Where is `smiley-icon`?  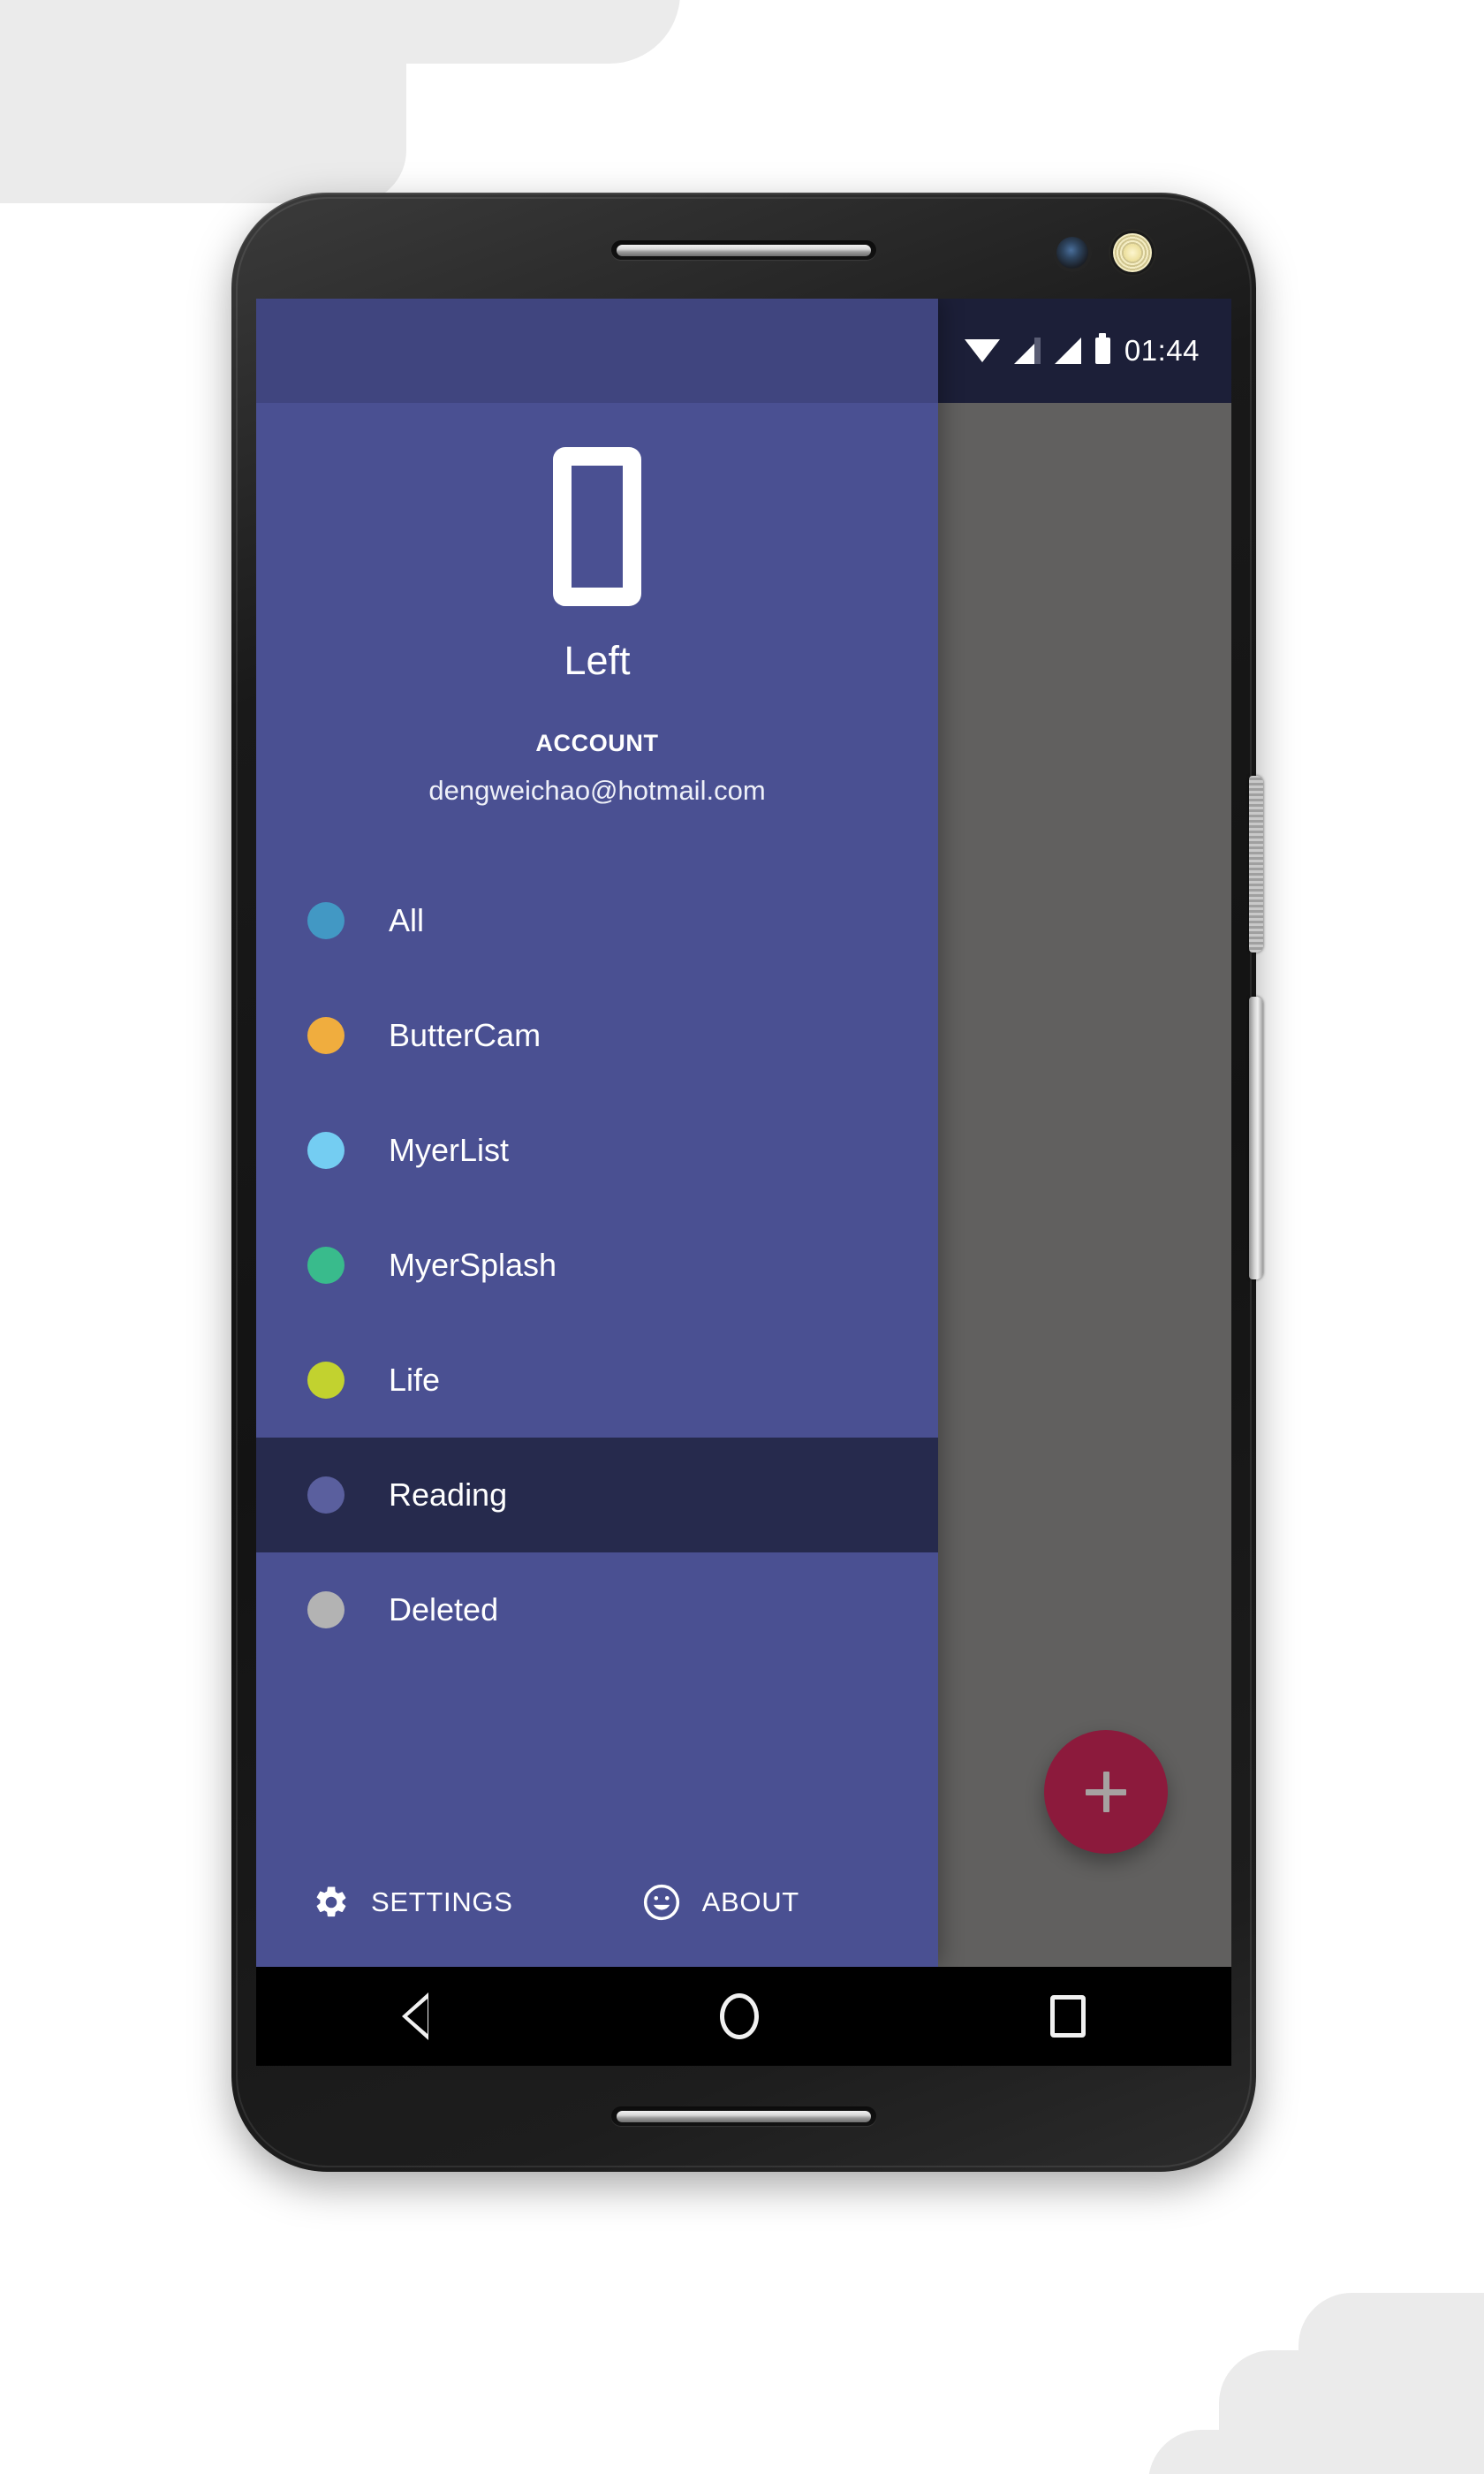 smiley-icon is located at coordinates (661, 1902).